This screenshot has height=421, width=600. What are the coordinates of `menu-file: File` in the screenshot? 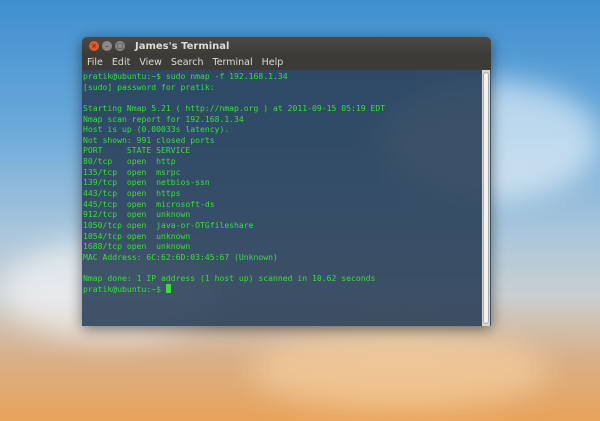 It's located at (95, 62).